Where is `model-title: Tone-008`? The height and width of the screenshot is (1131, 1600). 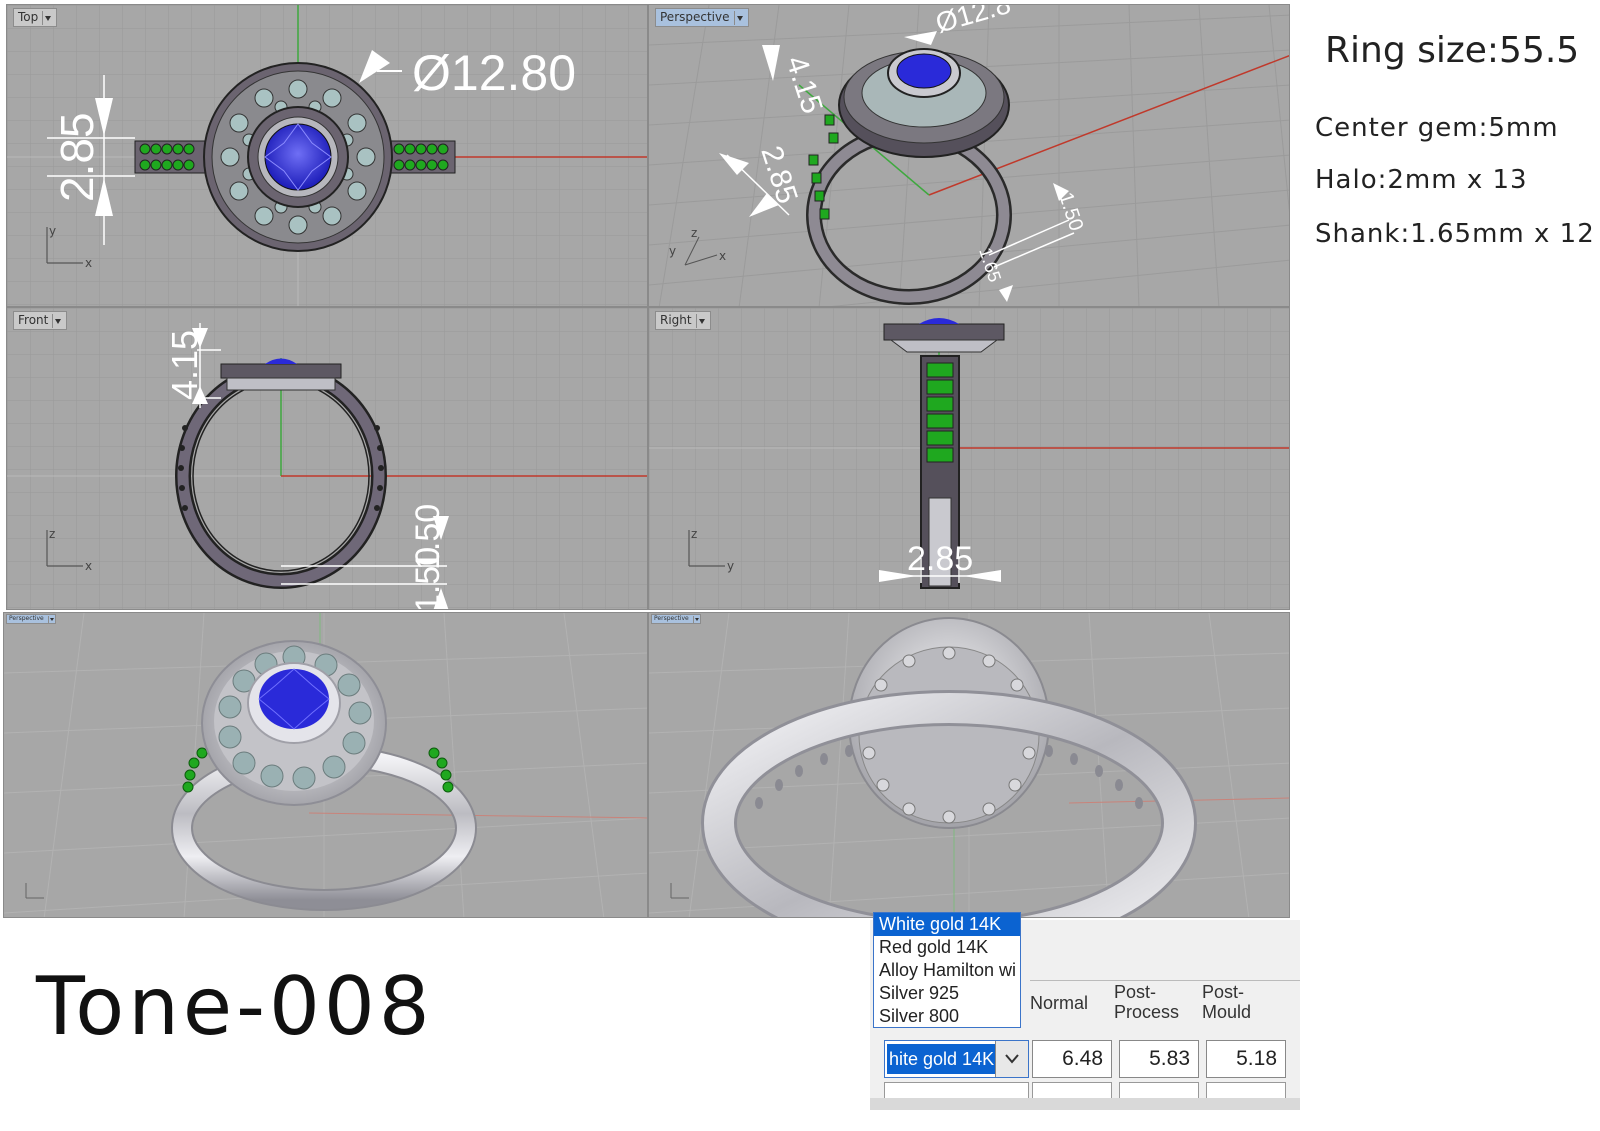
model-title: Tone-008 is located at coordinates (235, 1006).